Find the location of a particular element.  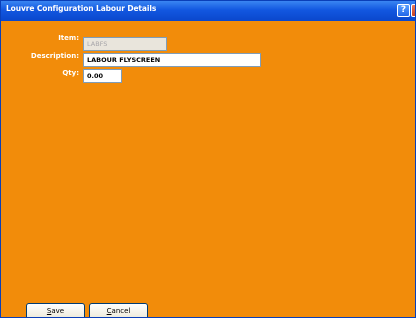

close-button: × is located at coordinates (413, 10).